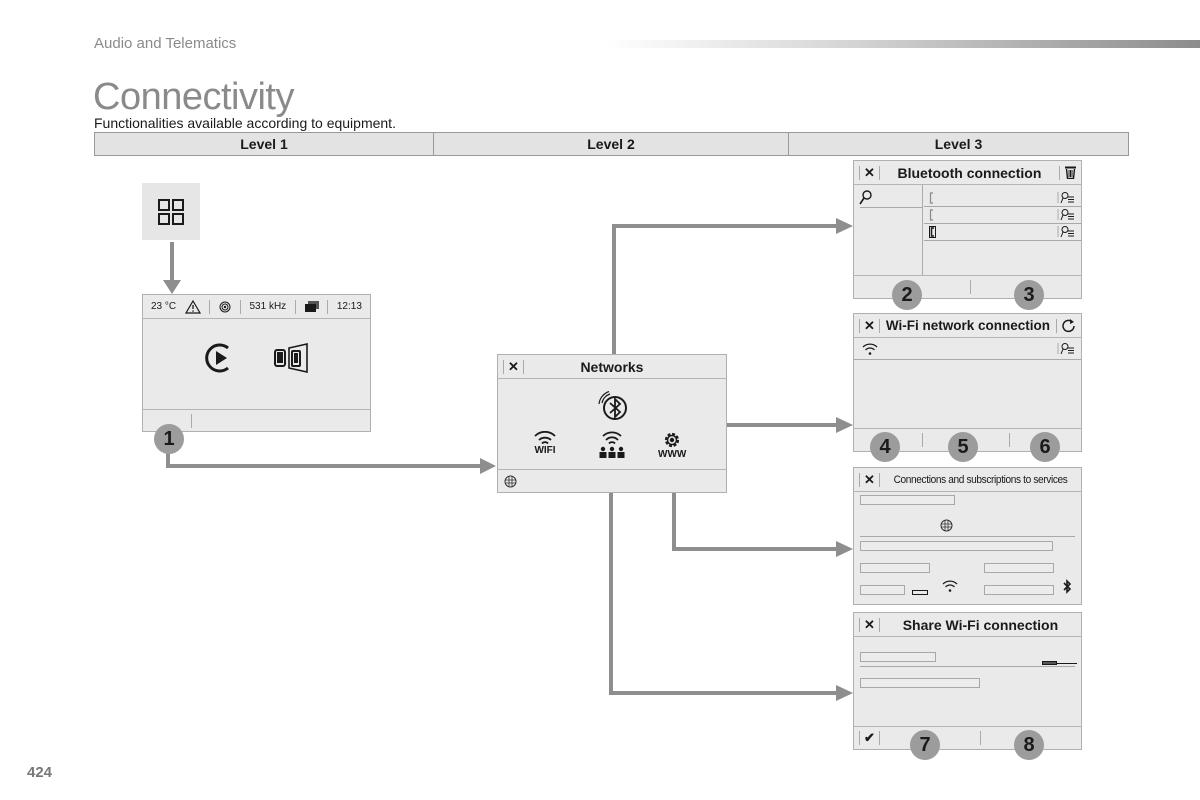 This screenshot has height=800, width=1200. What do you see at coordinates (963, 447) in the screenshot?
I see `callout-badge: 5` at bounding box center [963, 447].